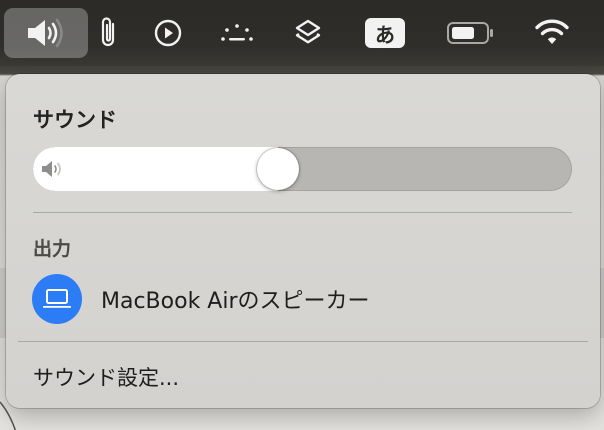 This screenshot has width=604, height=430. I want to click on volume-slider, so click(302, 169).